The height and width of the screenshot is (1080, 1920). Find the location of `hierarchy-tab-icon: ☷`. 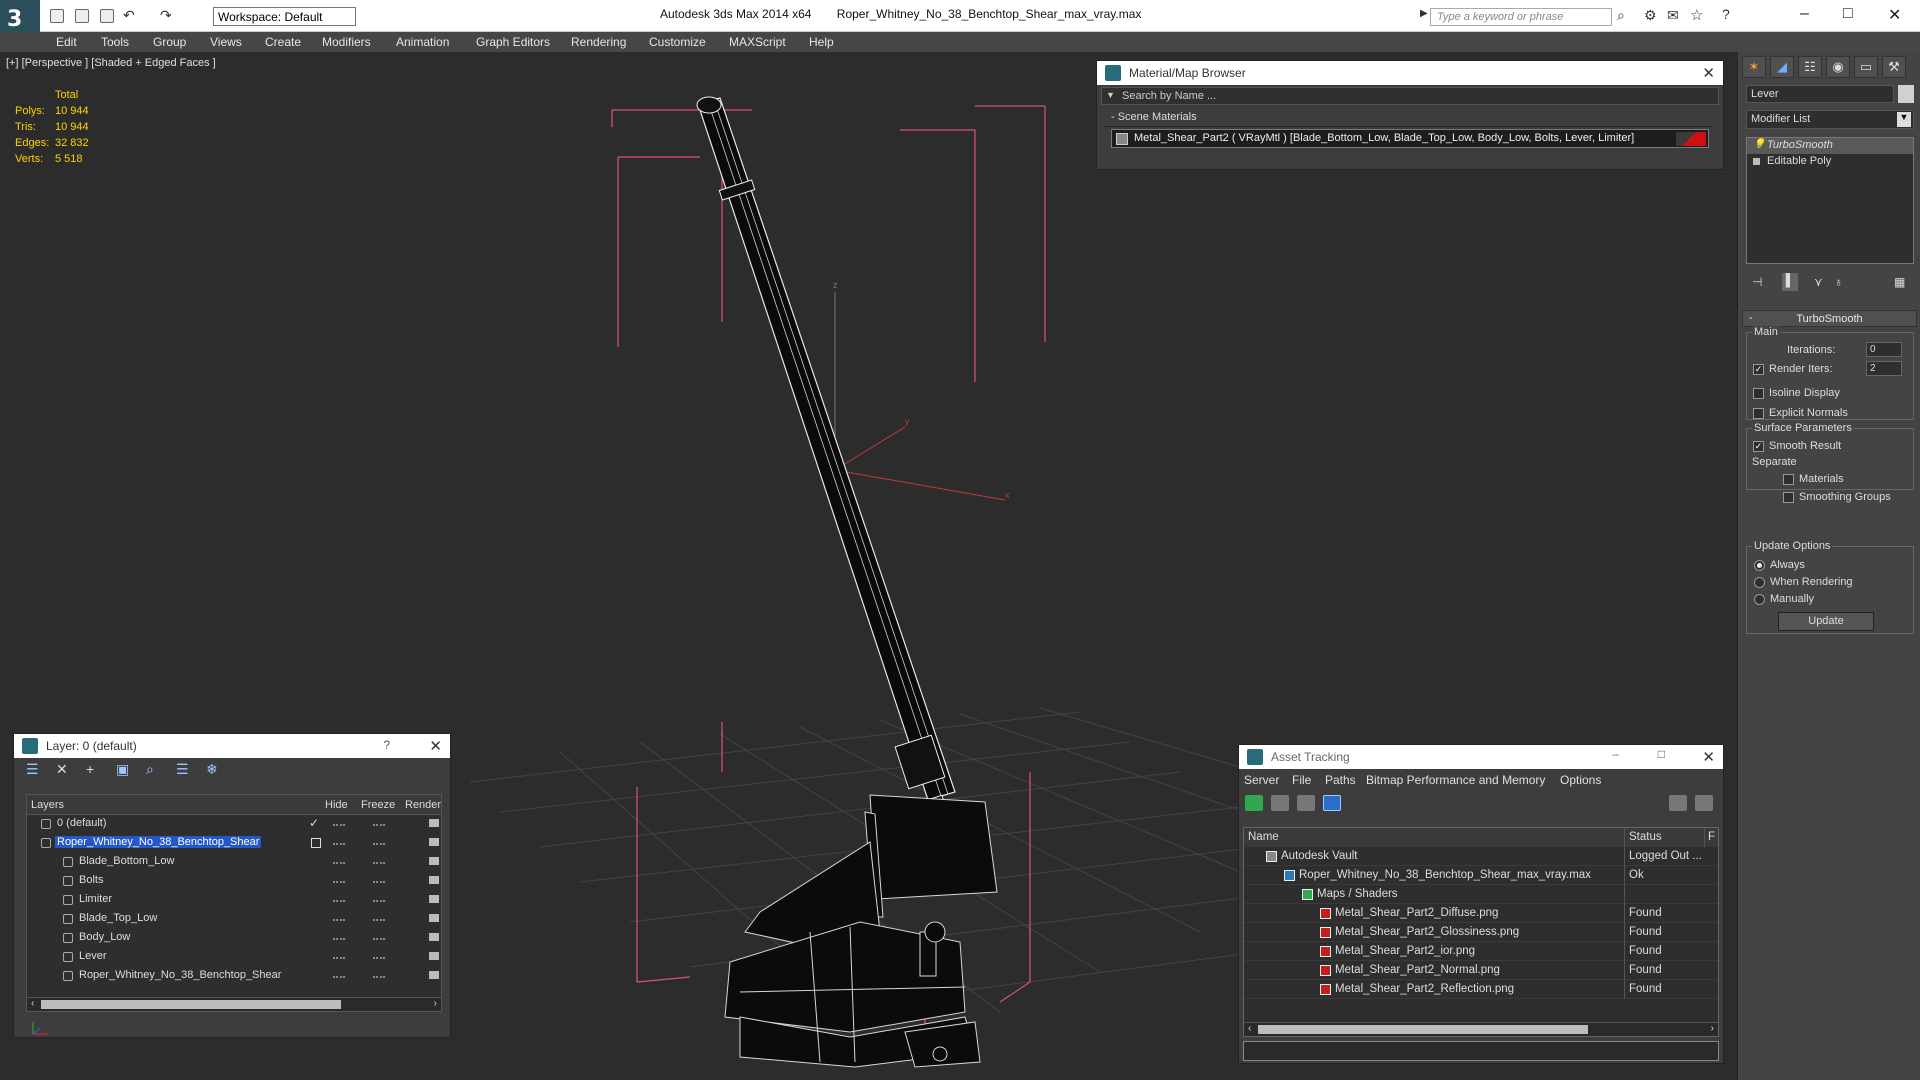

hierarchy-tab-icon: ☷ is located at coordinates (1810, 67).